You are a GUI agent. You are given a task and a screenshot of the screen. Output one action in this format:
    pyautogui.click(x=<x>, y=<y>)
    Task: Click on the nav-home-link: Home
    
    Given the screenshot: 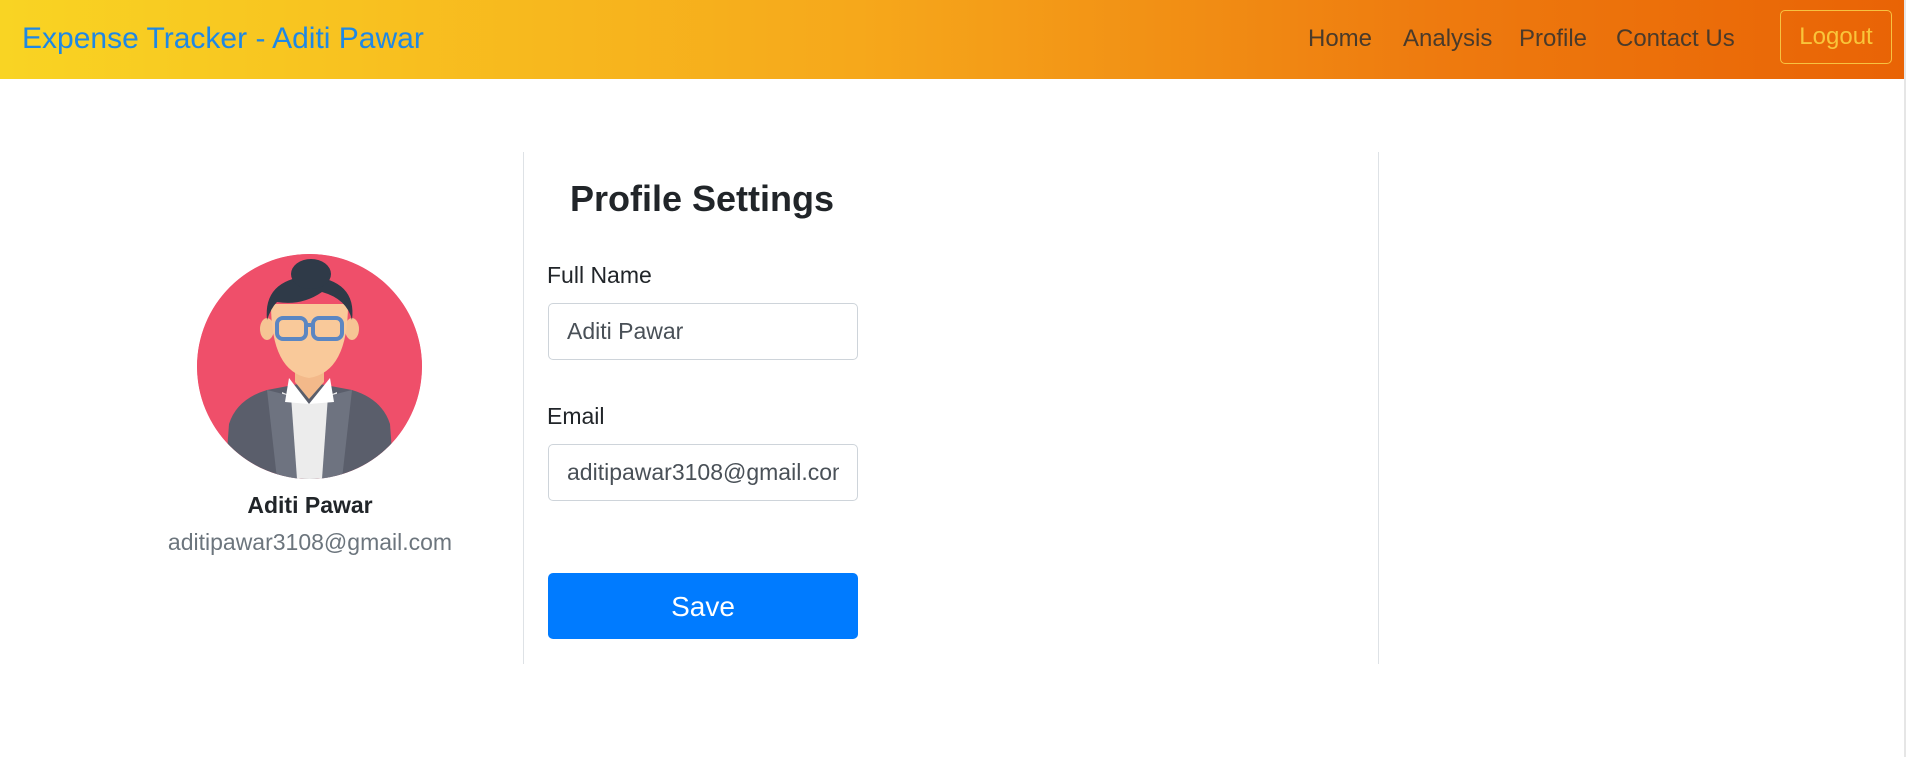 What is the action you would take?
    pyautogui.click(x=1340, y=39)
    